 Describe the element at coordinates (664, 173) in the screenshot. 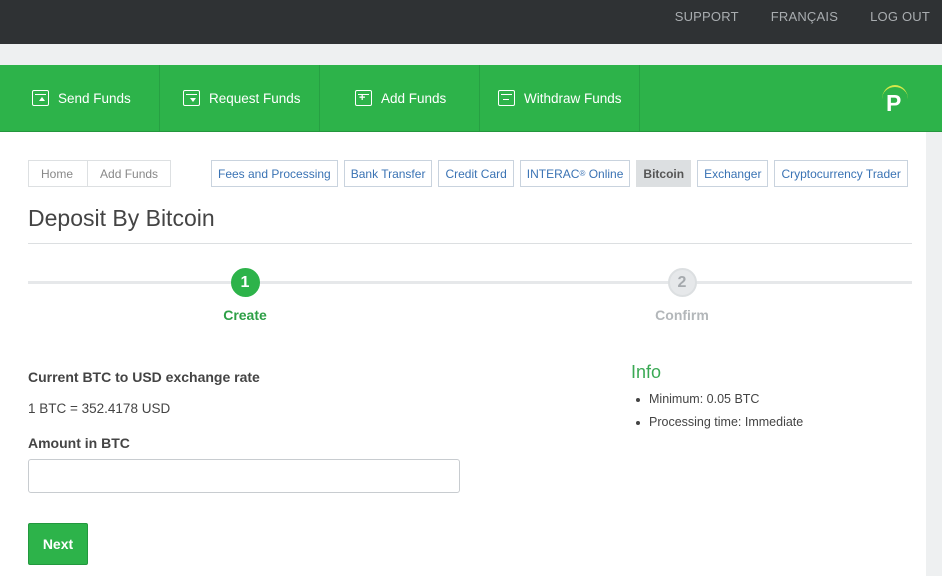

I see `tab-bitcoin: Bitcoin` at that location.